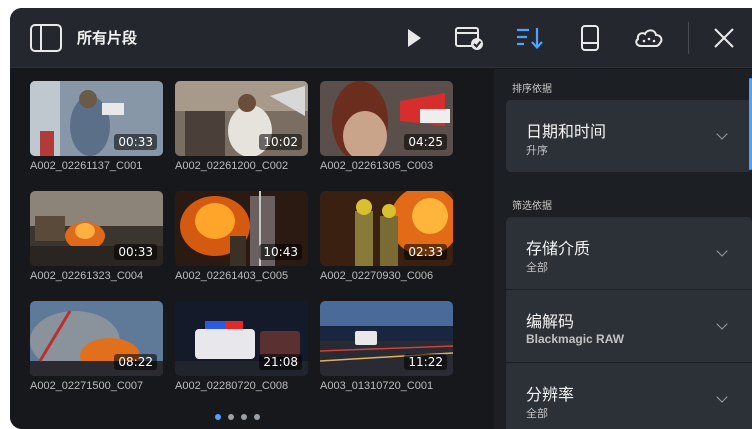 Image resolution: width=752 pixels, height=429 pixels. I want to click on header-bar: 所有片段, so click(381, 38).